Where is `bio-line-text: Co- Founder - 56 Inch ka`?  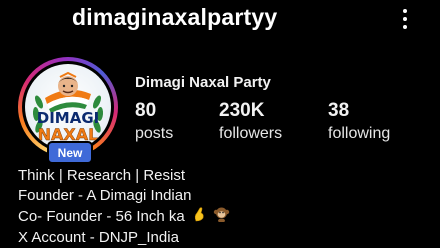
bio-line-text: Co- Founder - 56 Inch ka is located at coordinates (101, 216).